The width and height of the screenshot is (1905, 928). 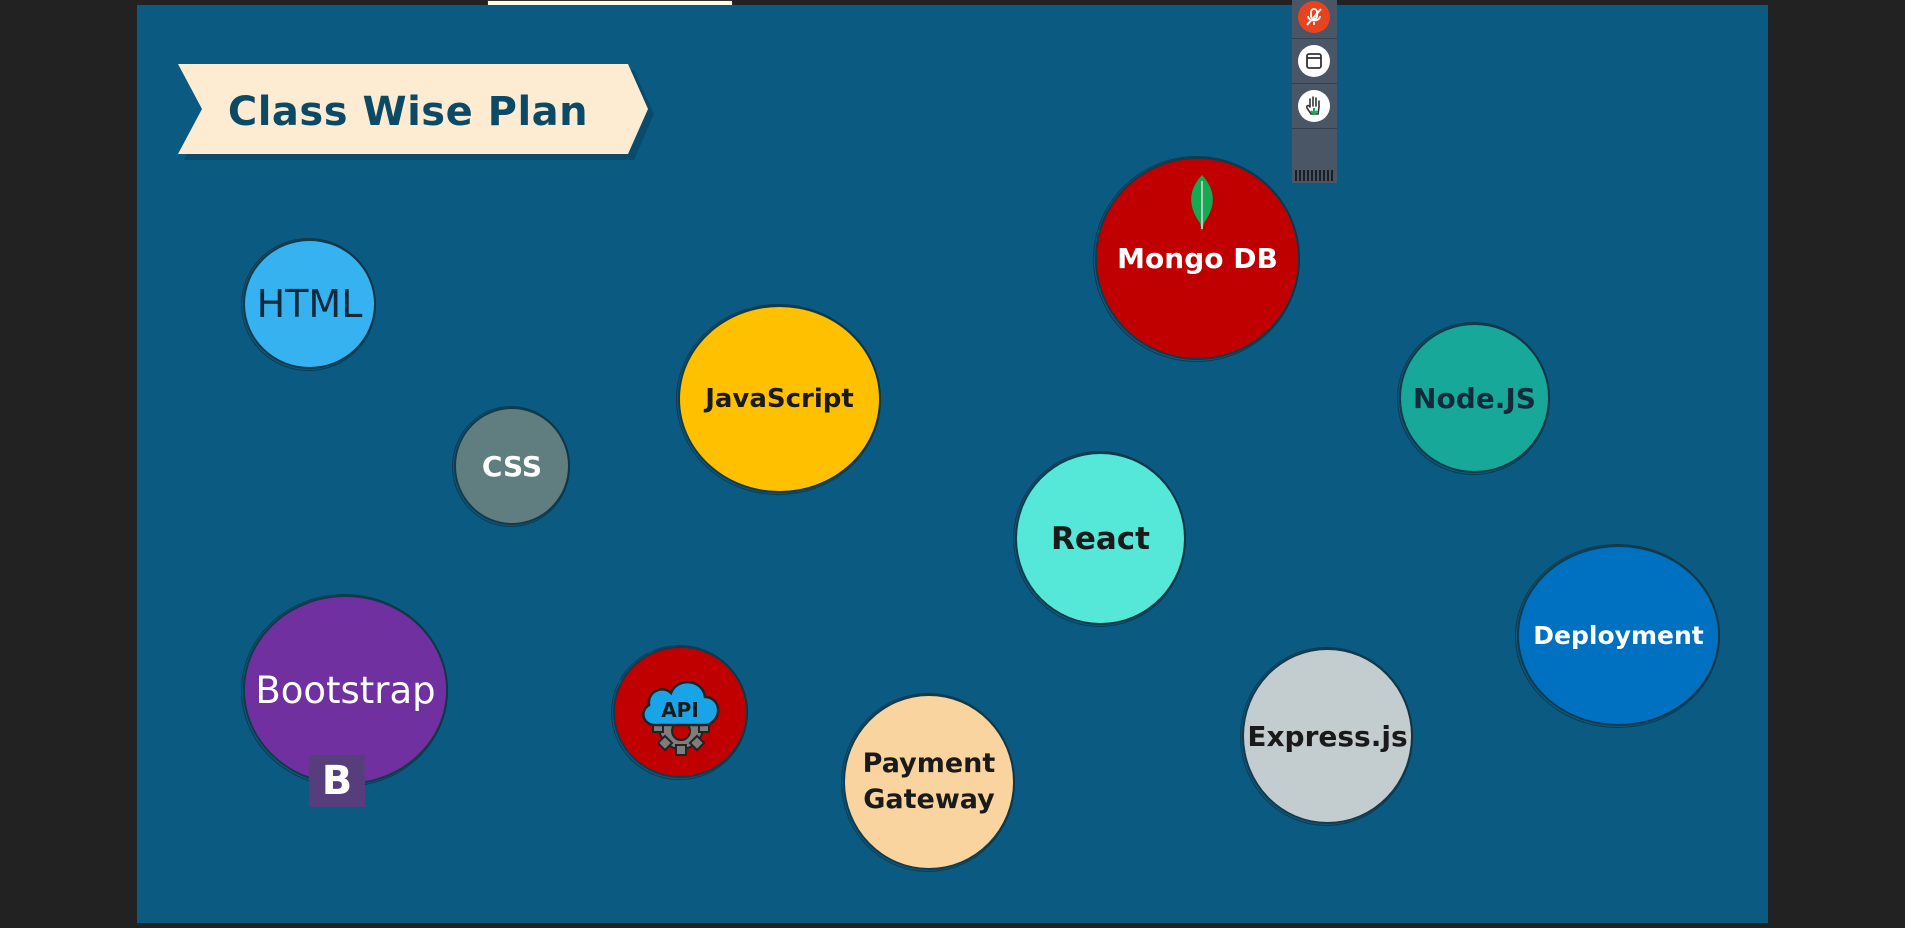 I want to click on window-icon, so click(x=1314, y=61).